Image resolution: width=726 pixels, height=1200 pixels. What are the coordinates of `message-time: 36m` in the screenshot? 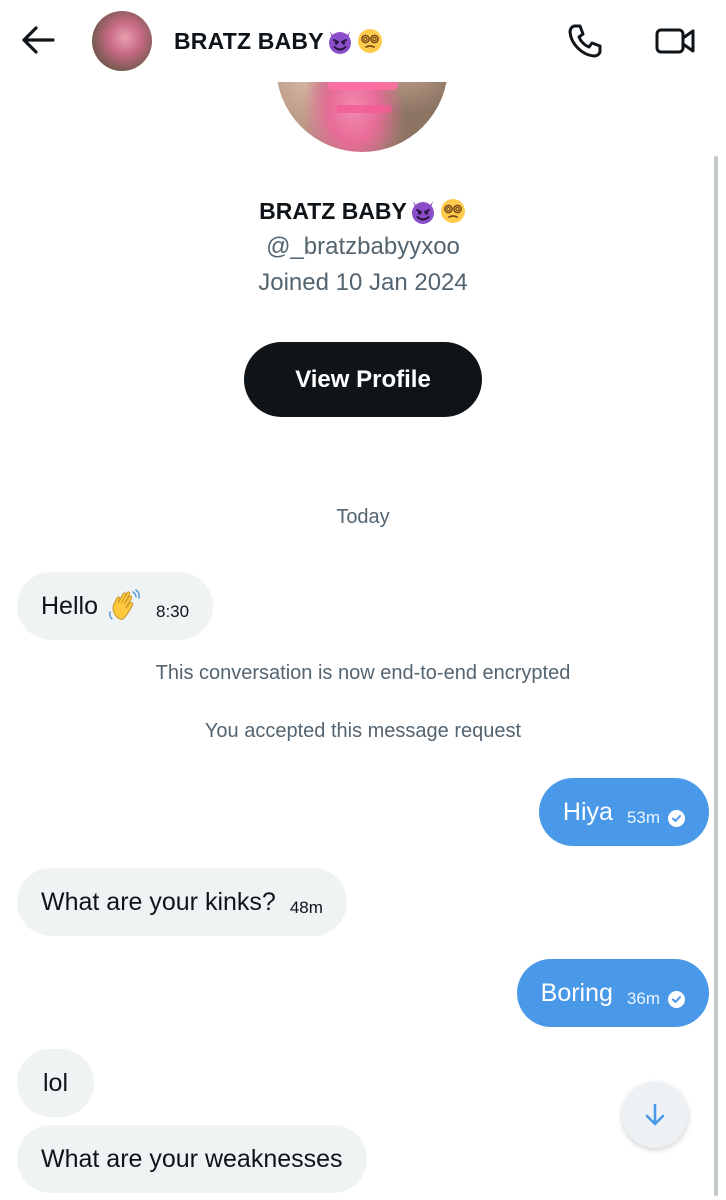 It's located at (643, 998).